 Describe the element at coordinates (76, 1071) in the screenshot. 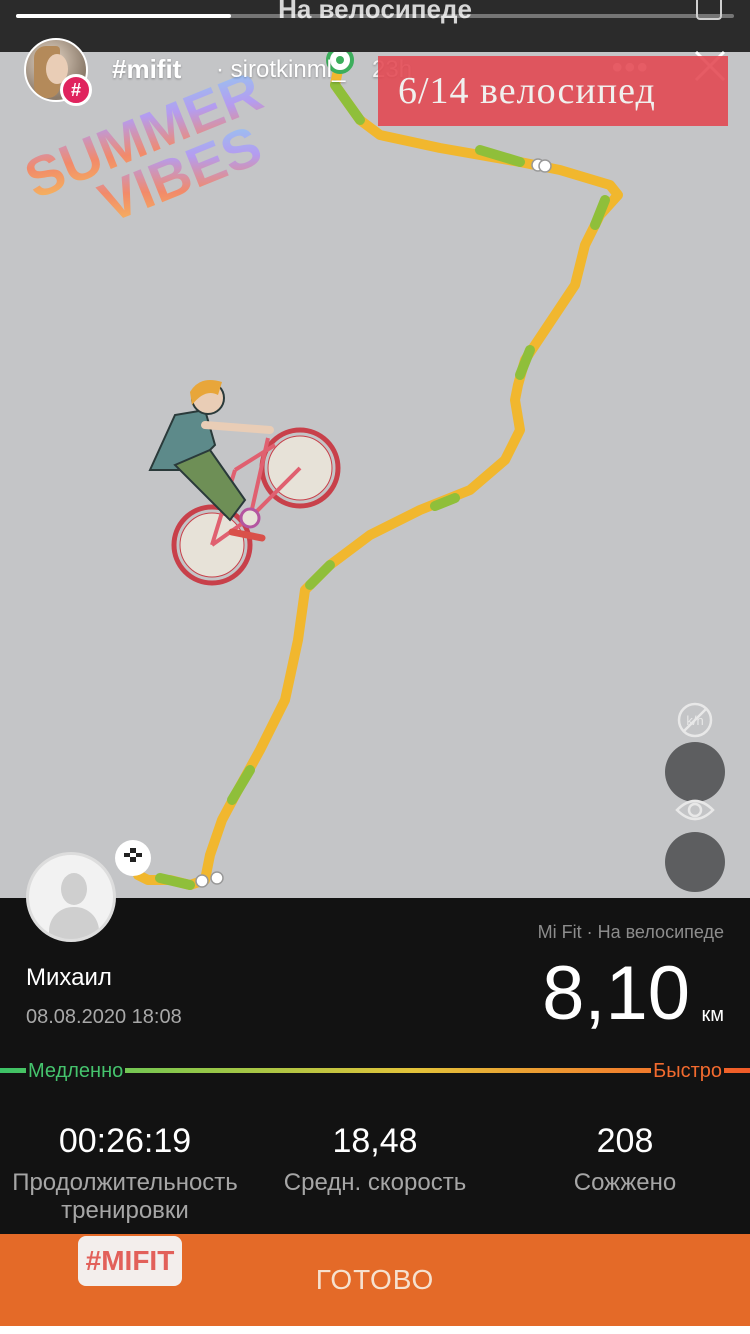

I see `speed-slow-label: Медленно` at that location.